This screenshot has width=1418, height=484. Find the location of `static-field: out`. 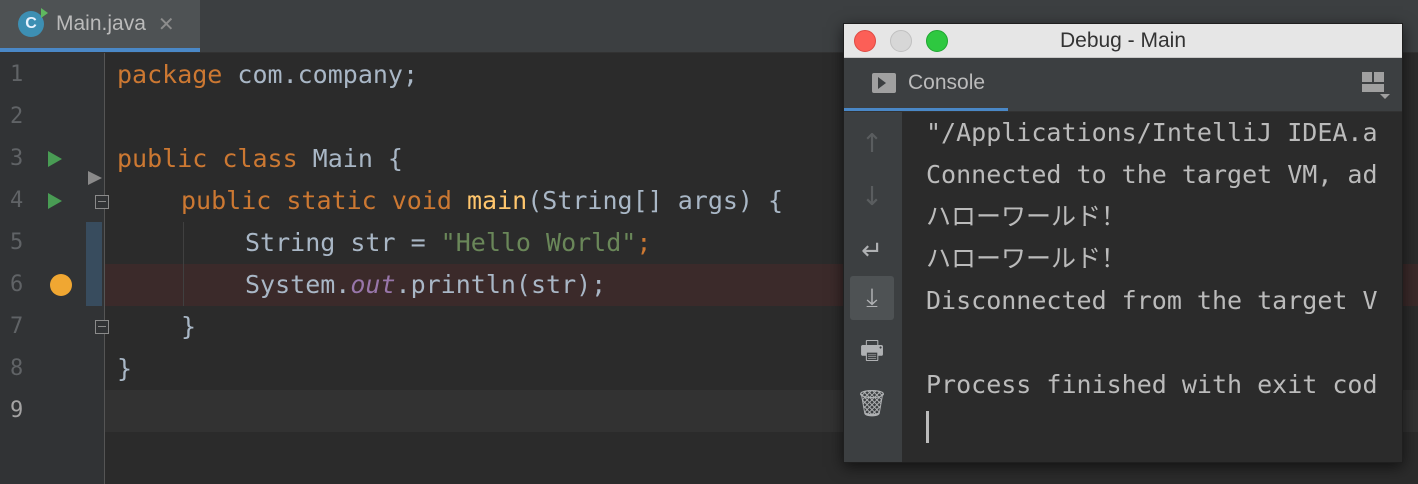

static-field: out is located at coordinates (373, 284).